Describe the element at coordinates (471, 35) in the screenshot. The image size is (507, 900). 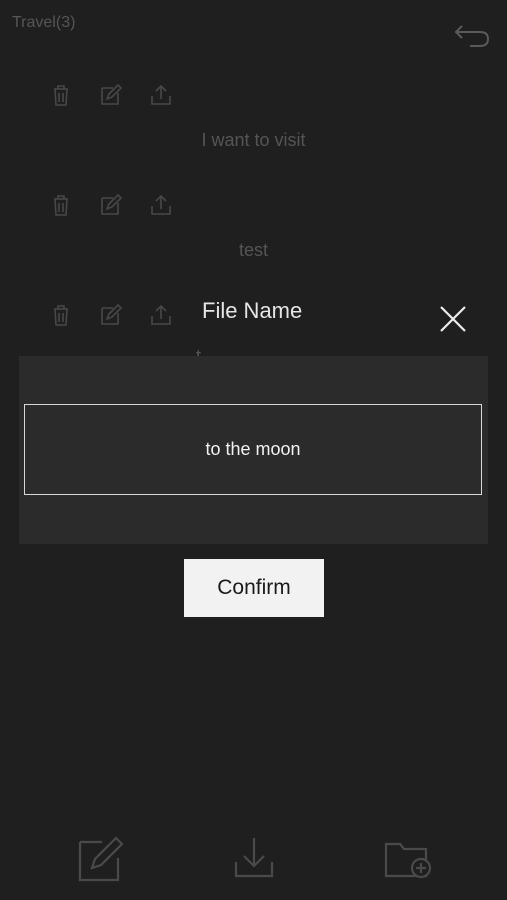
I see `back-arrow-icon` at that location.